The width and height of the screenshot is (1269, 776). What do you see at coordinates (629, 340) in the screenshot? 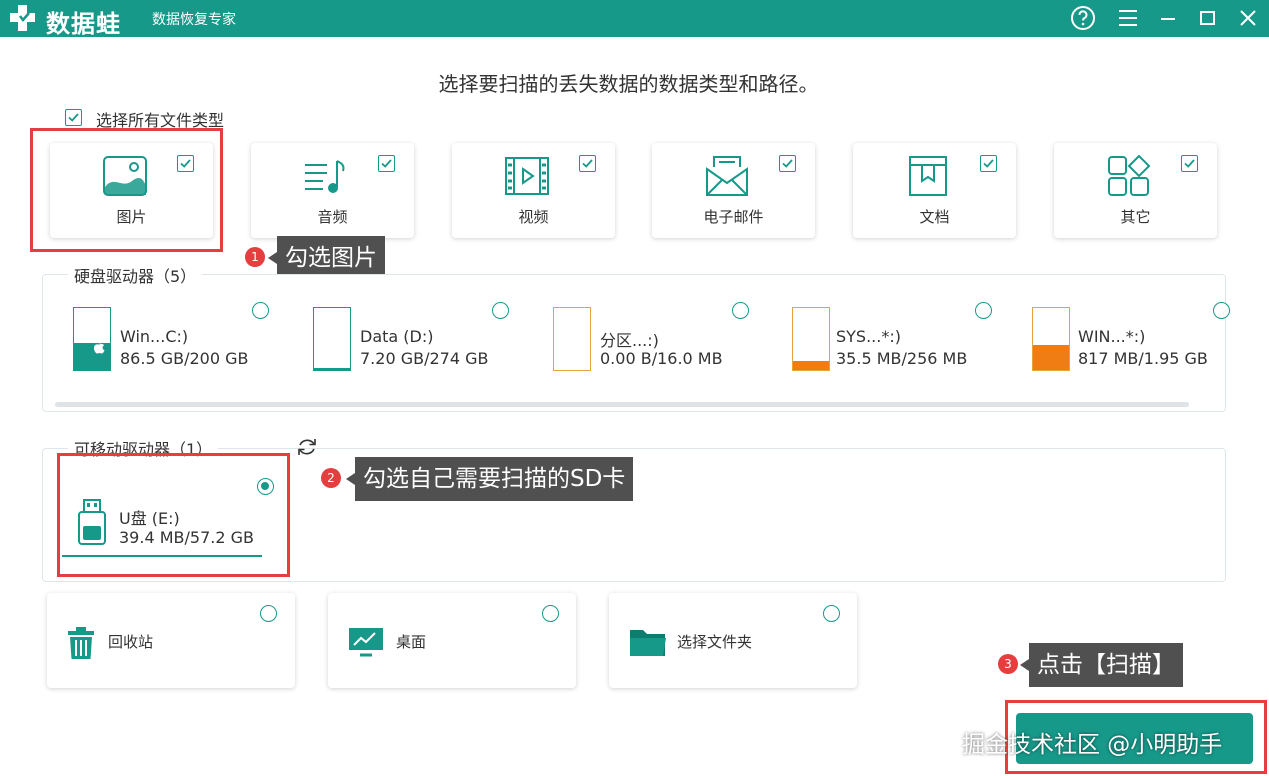
I see `drive-name: 分区...:)` at bounding box center [629, 340].